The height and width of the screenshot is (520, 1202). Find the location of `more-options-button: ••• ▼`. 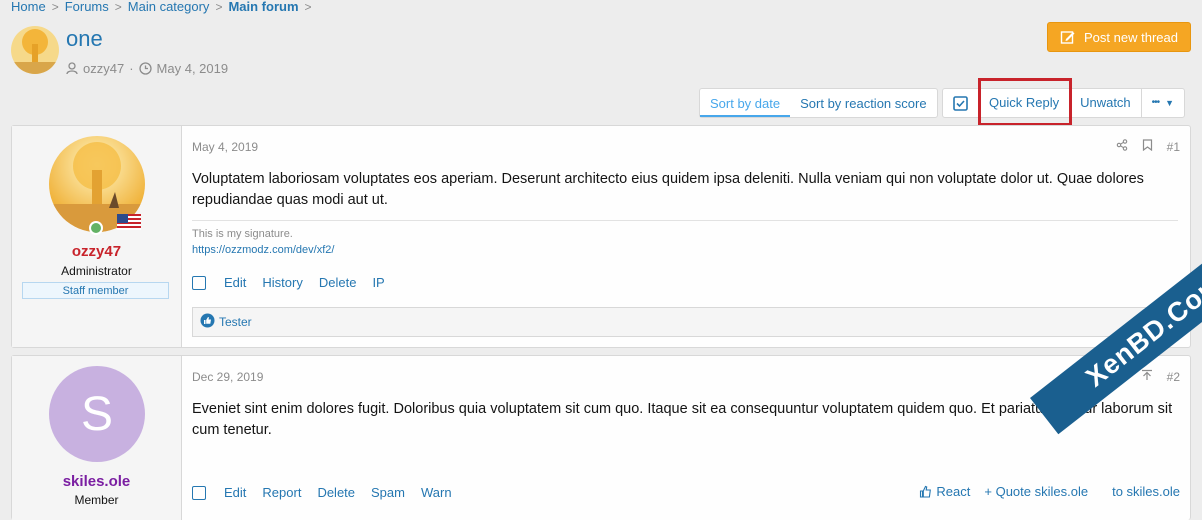

more-options-button: ••• ▼ is located at coordinates (1163, 103).